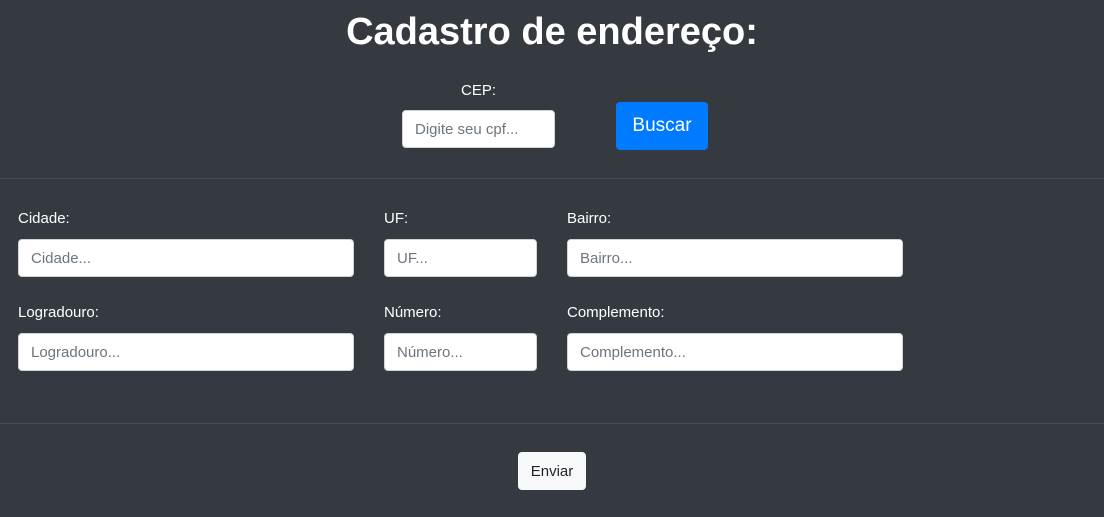  Describe the element at coordinates (460, 352) in the screenshot. I see `numero-input` at that location.